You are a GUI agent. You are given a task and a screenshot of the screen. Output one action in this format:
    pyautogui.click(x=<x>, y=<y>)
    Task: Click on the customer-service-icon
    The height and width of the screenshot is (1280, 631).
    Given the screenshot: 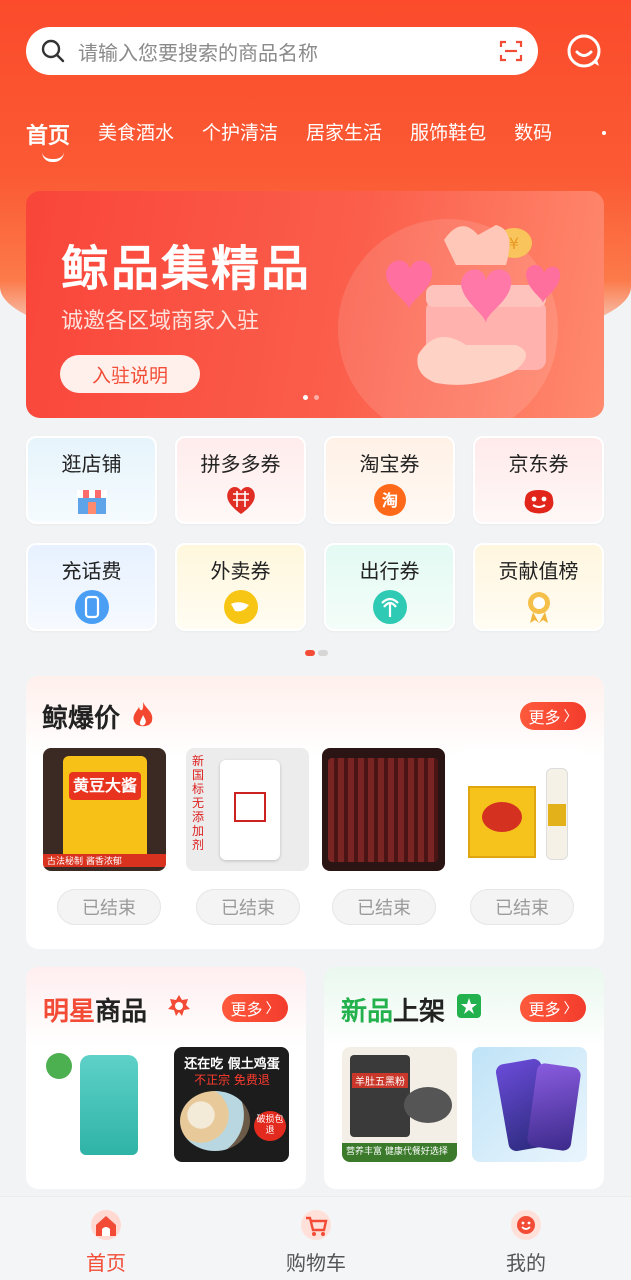 What is the action you would take?
    pyautogui.click(x=584, y=51)
    